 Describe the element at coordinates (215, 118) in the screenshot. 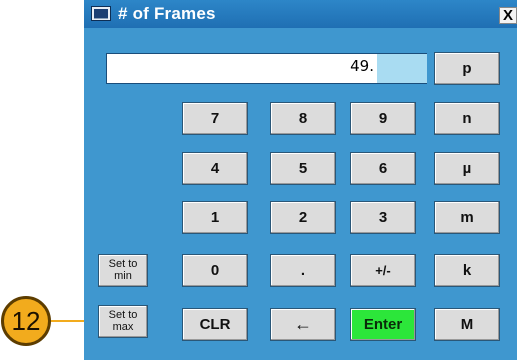

I see `digit-7-button: 7` at that location.